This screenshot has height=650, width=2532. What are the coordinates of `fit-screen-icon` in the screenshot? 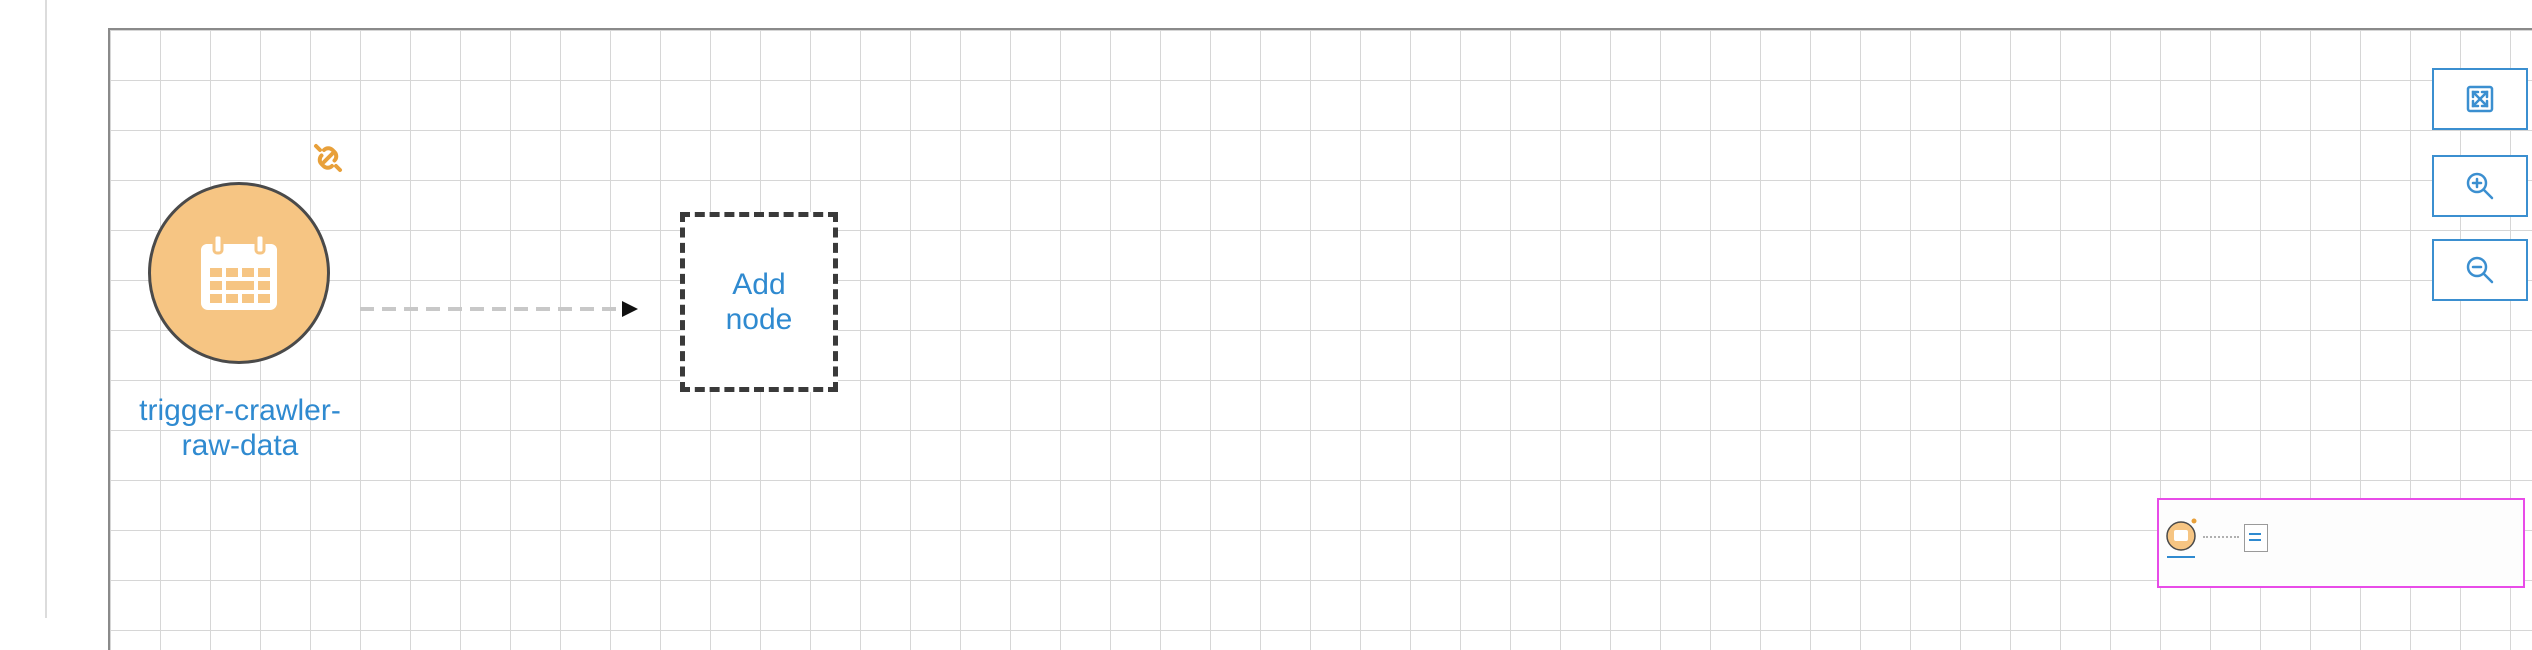 It's located at (2480, 99).